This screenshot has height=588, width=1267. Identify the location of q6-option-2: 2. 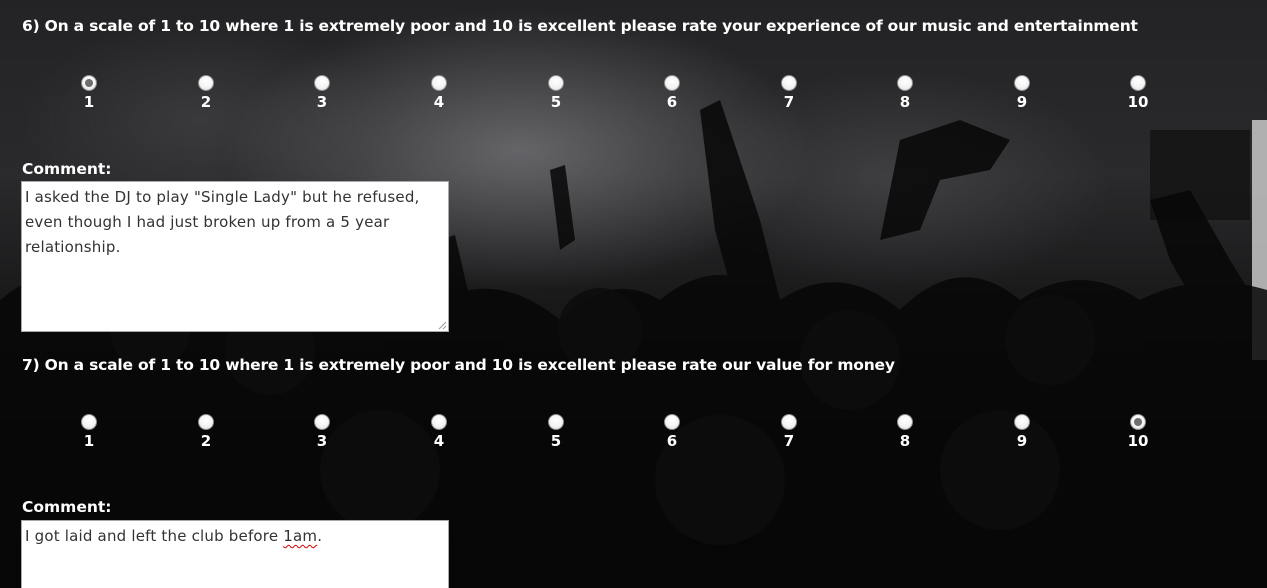
(206, 93).